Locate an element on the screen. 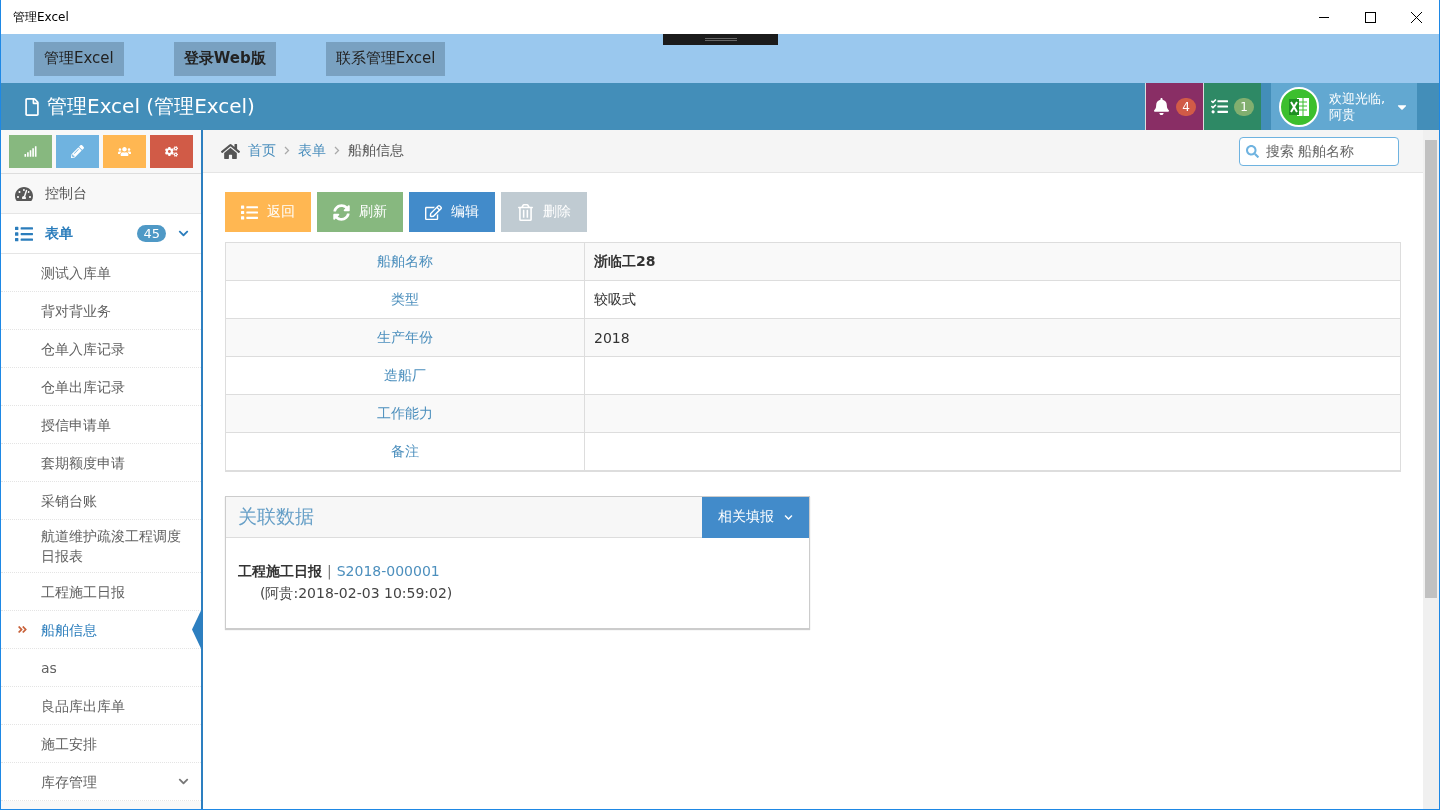 The height and width of the screenshot is (810, 1440). menu-item: 良品库出库单 is located at coordinates (101, 706).